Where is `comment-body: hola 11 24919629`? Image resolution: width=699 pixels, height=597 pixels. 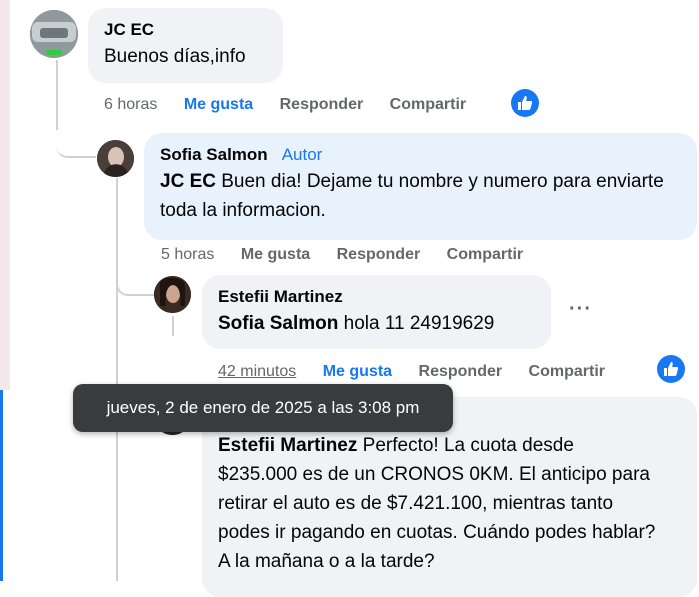
comment-body: hola 11 24919629 is located at coordinates (416, 323).